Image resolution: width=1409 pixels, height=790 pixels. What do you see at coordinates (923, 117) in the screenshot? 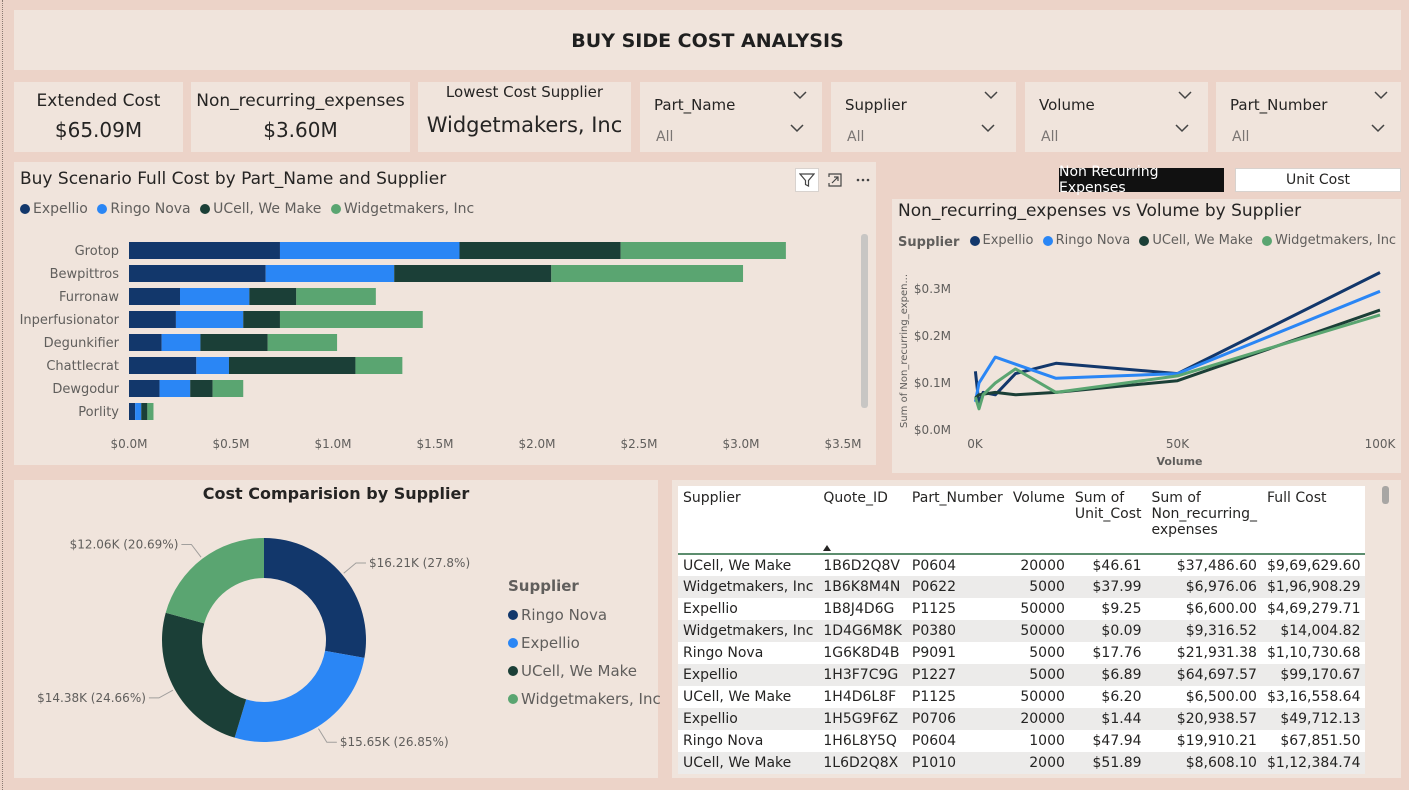
I see `slicer-supplier: Supplier All` at bounding box center [923, 117].